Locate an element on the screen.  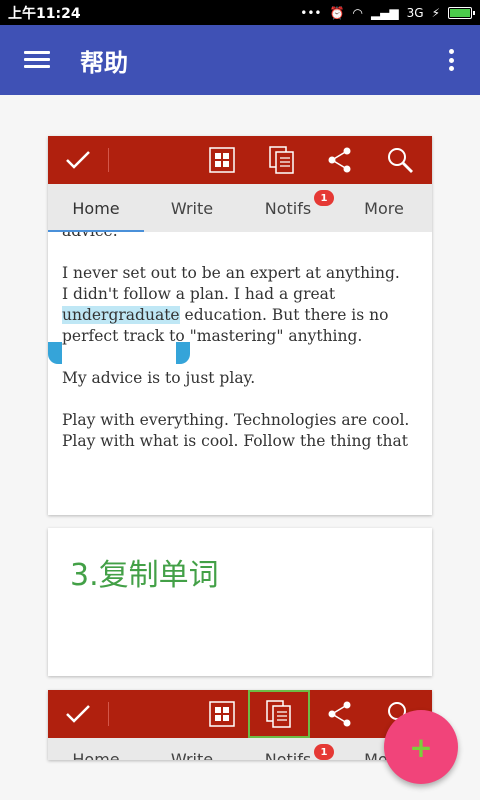
cell-signal-icon: ▂▄▆ is located at coordinates (384, 12).